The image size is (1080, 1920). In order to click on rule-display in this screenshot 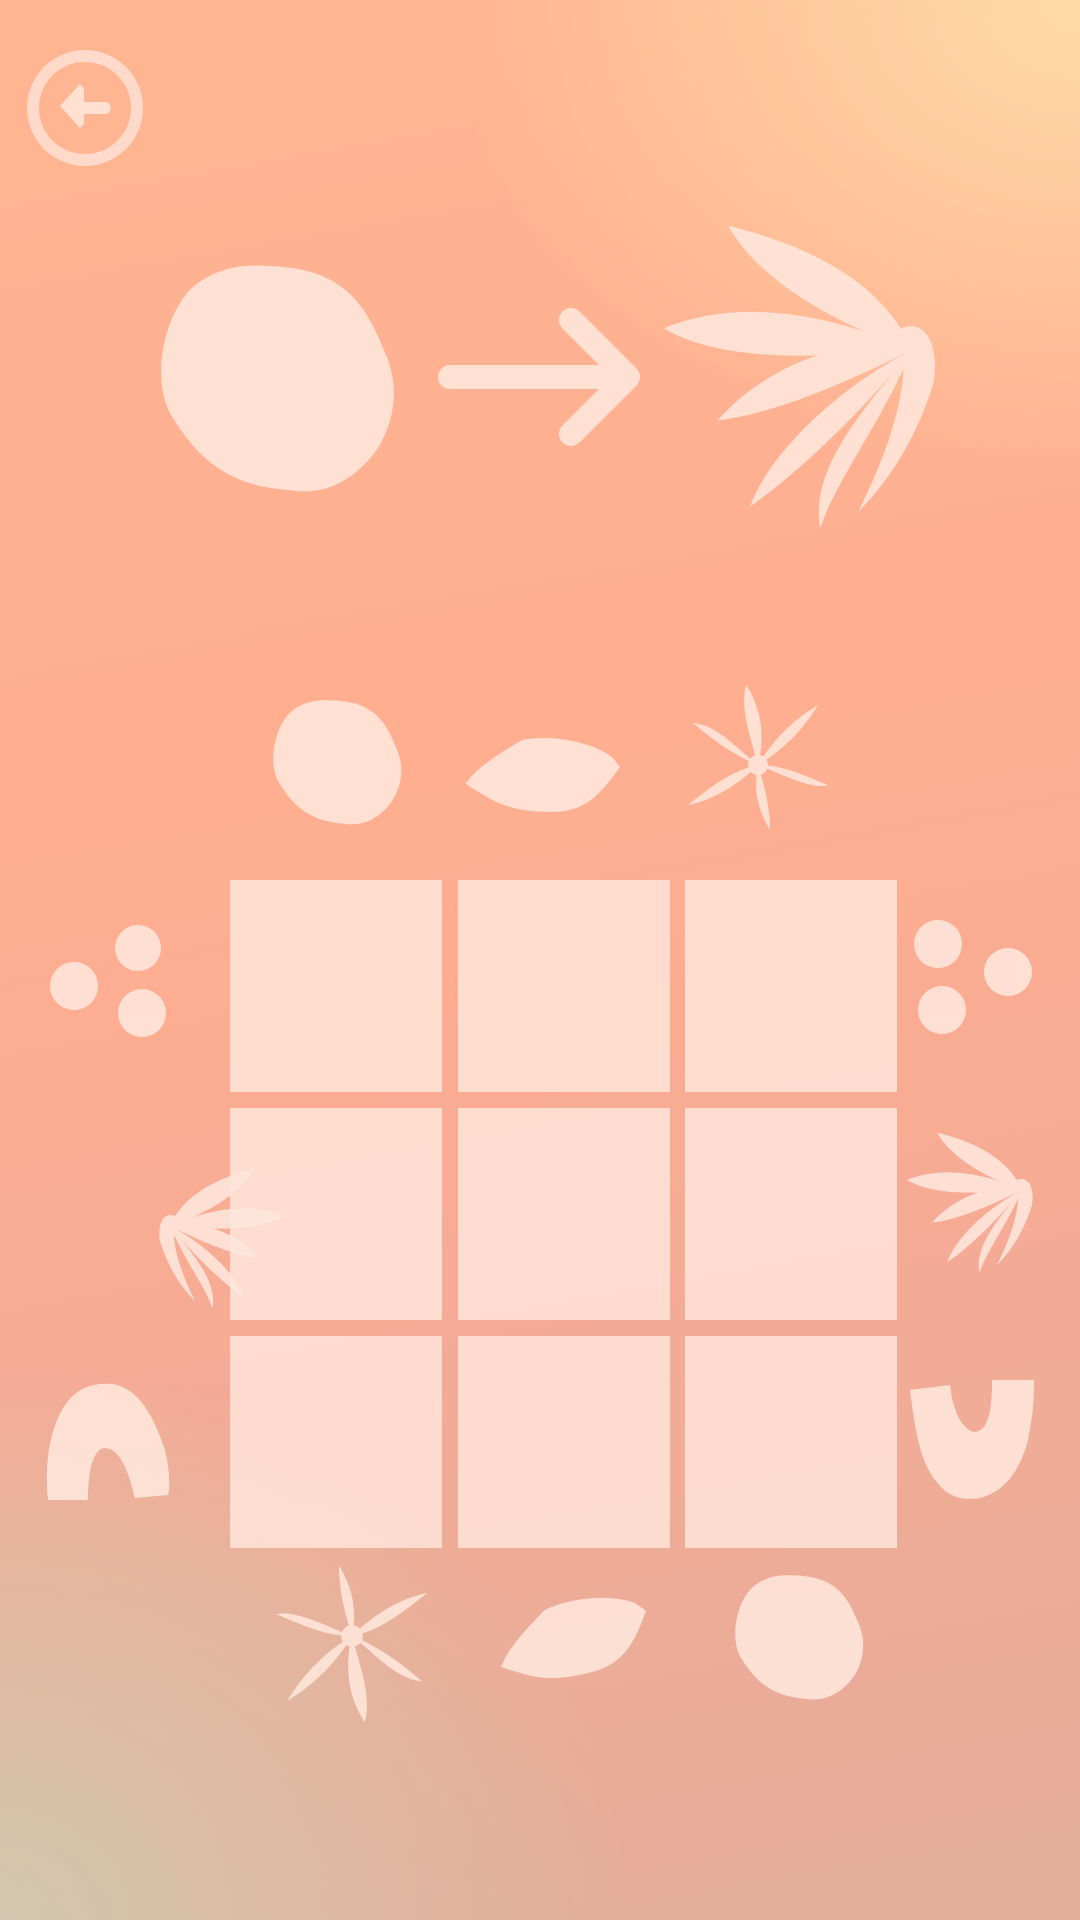, I will do `click(548, 377)`.